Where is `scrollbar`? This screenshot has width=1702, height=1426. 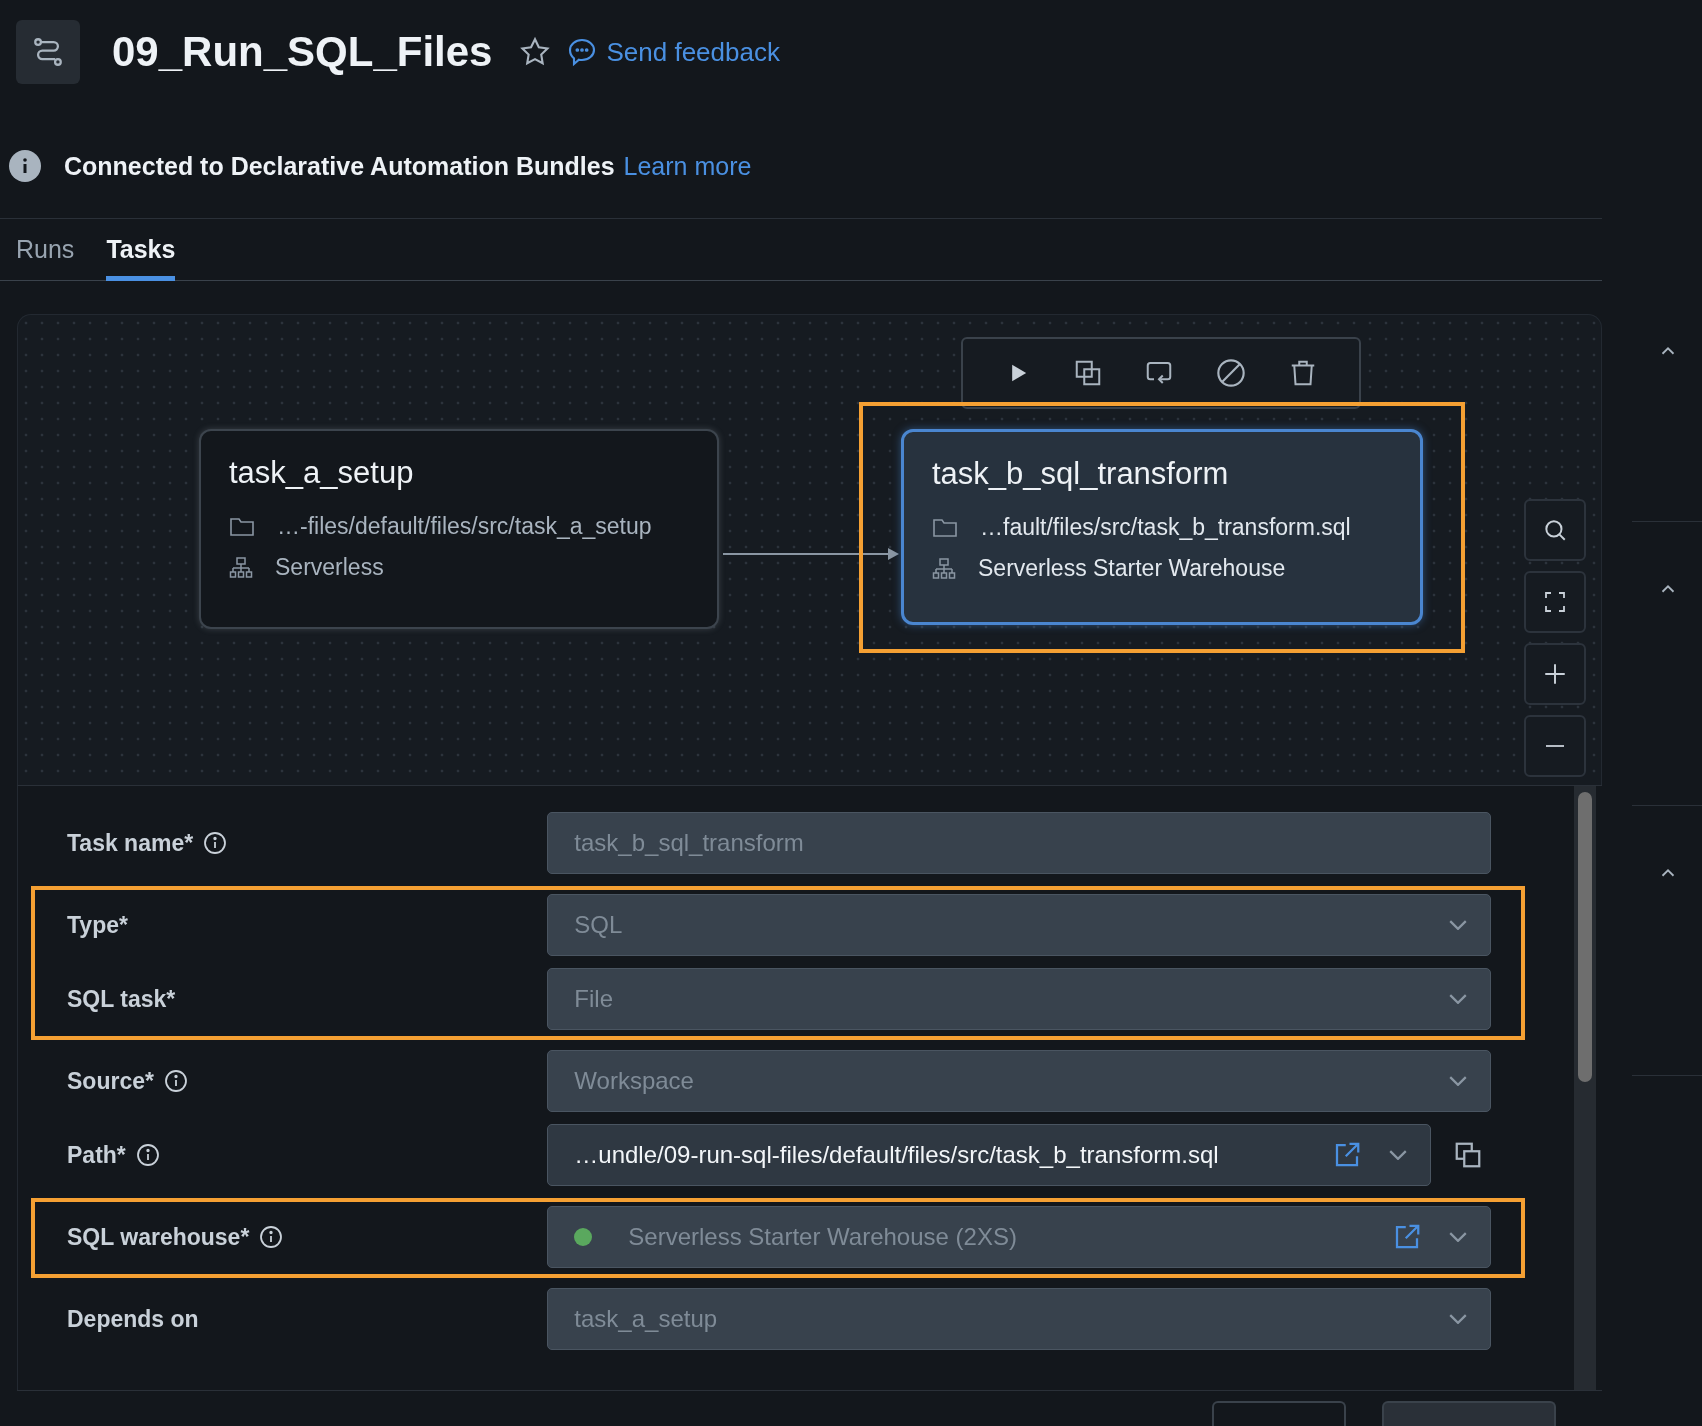 scrollbar is located at coordinates (1585, 937).